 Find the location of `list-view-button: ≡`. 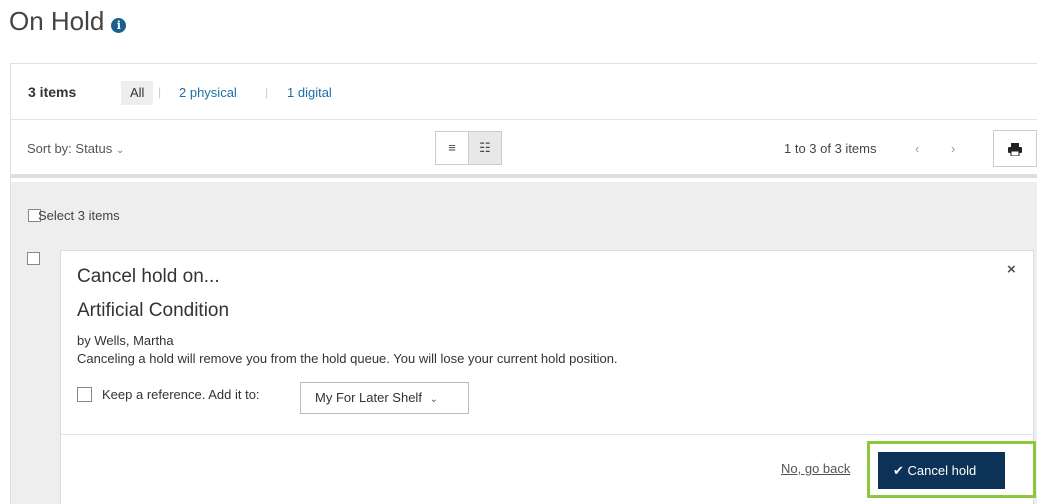

list-view-button: ≡ is located at coordinates (452, 148).